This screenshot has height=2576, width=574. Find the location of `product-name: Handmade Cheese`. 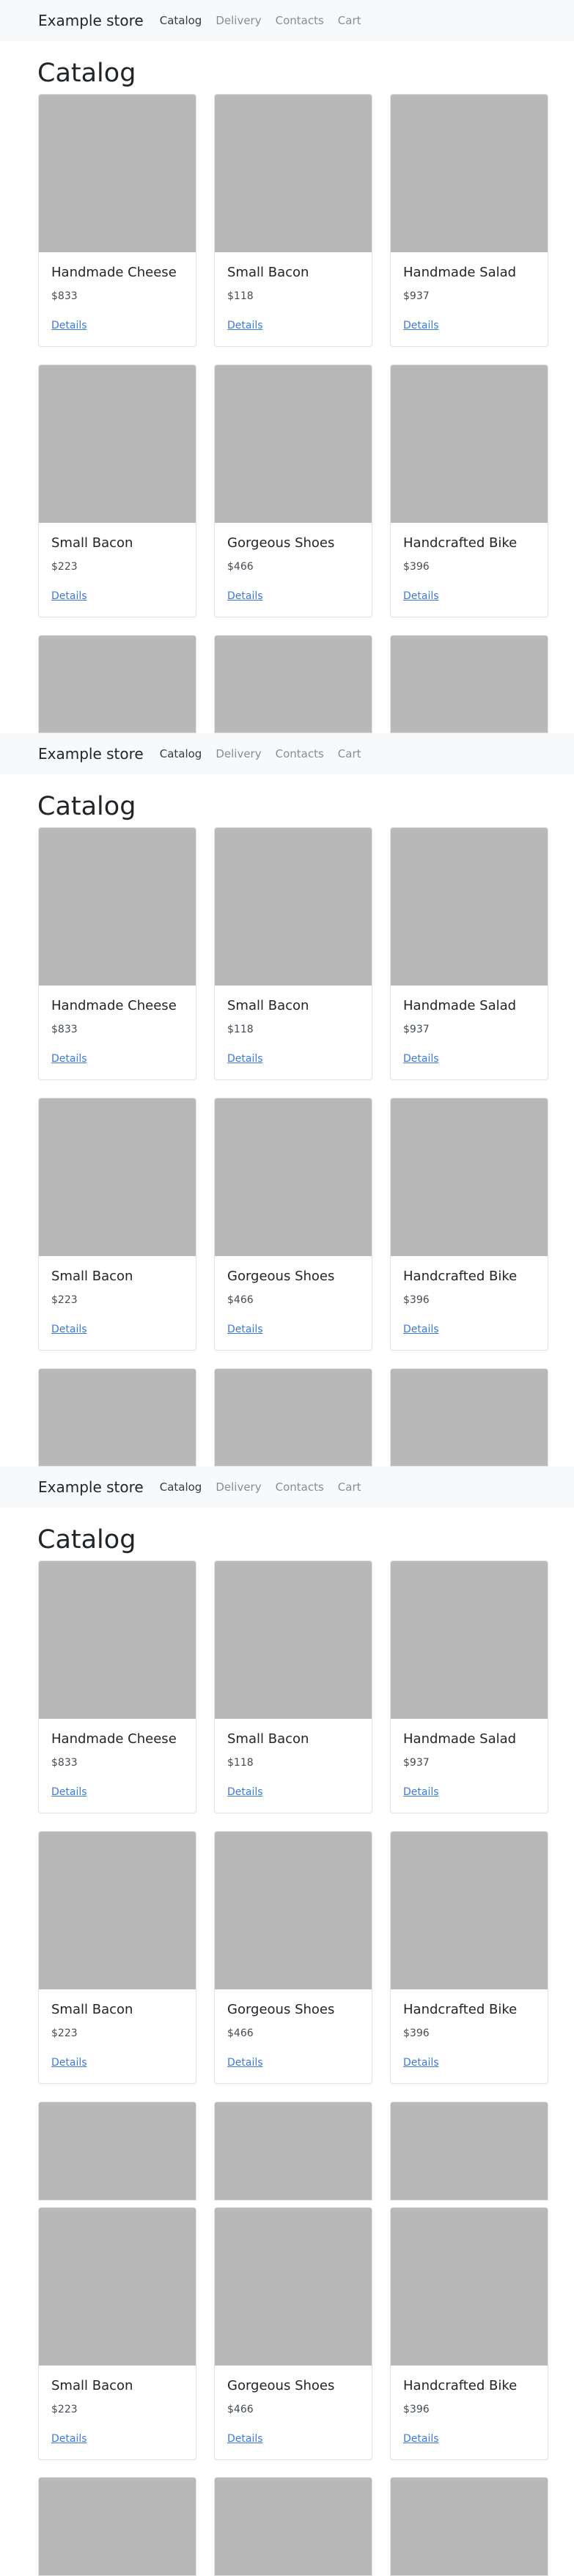

product-name: Handmade Cheese is located at coordinates (114, 273).